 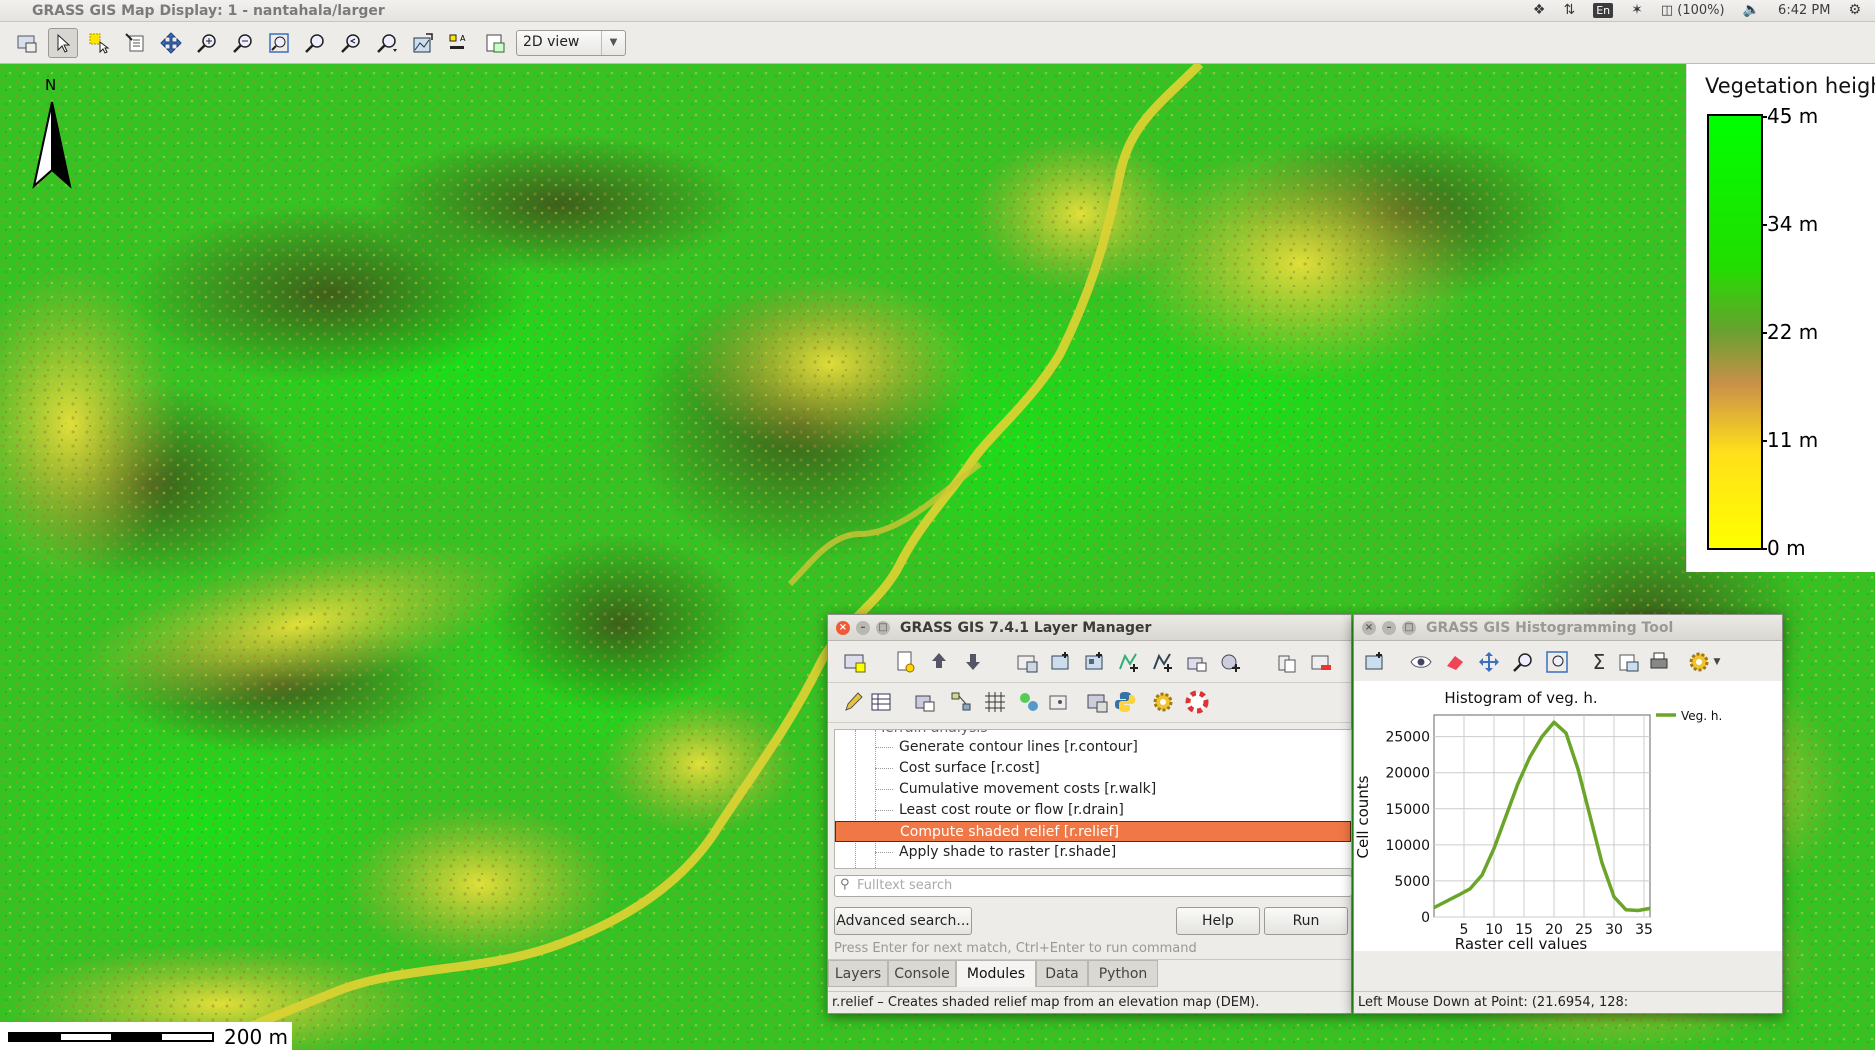 I want to click on add-multi-raster-icon, so click(x=1061, y=662).